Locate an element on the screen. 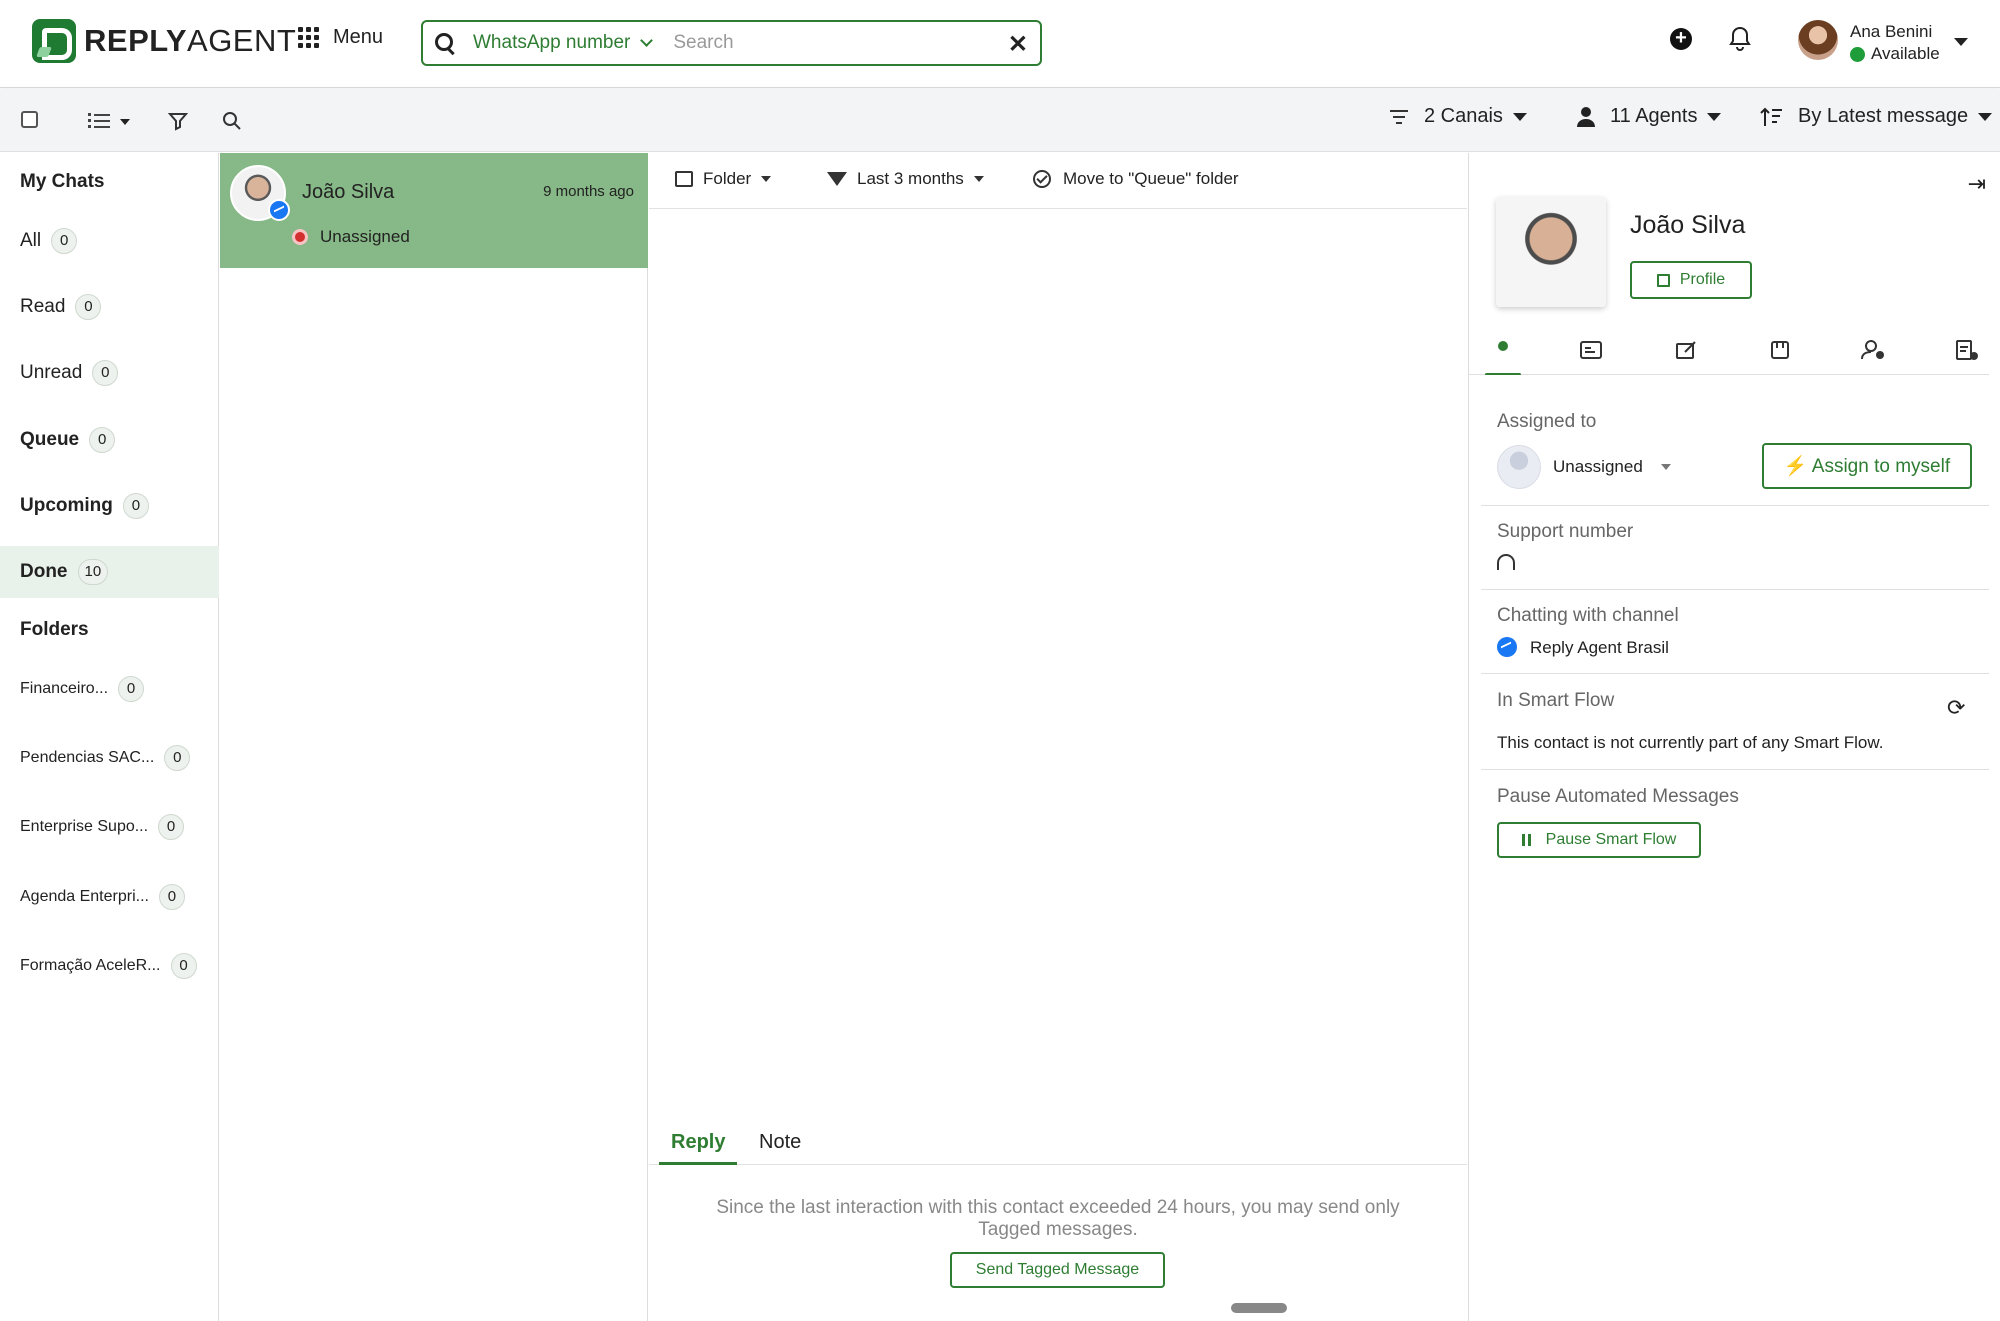  chat-timestamp: 9 months ago is located at coordinates (588, 191).